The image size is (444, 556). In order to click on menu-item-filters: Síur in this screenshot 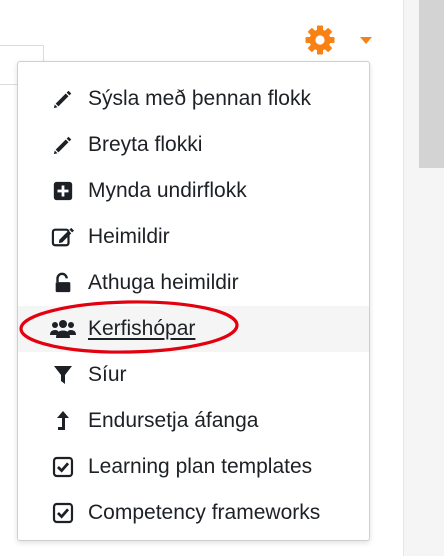, I will do `click(193, 375)`.